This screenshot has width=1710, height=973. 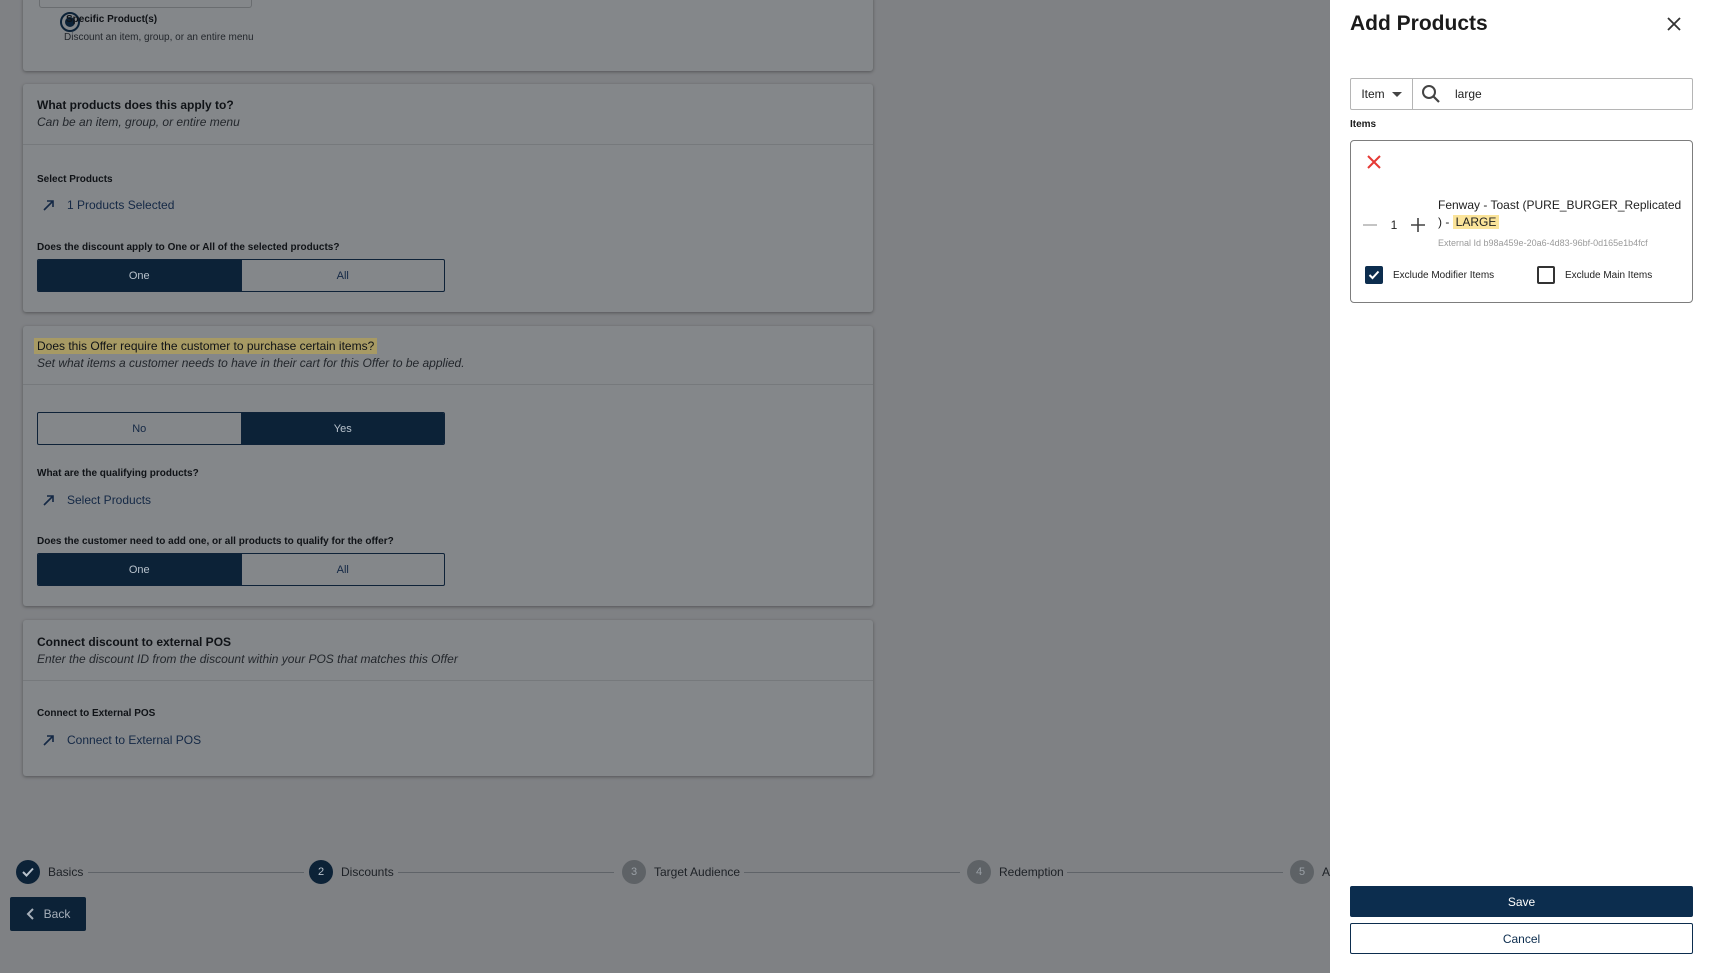 What do you see at coordinates (139, 569) in the screenshot?
I see `qualify-one-option: One` at bounding box center [139, 569].